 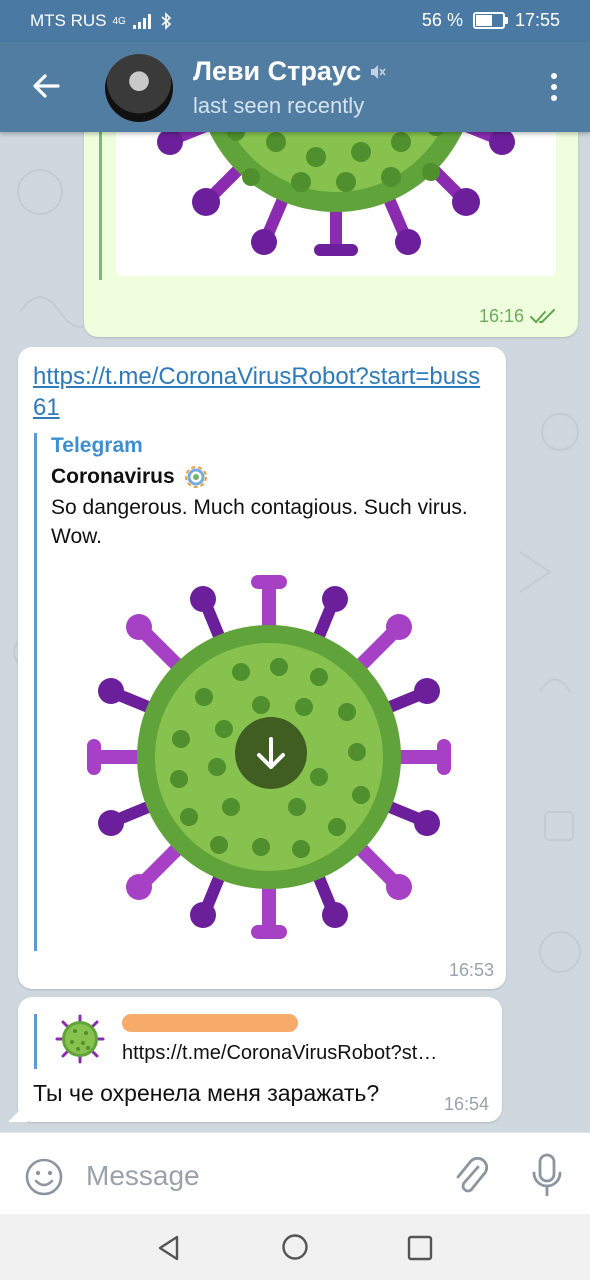 I want to click on nav-home-icon, so click(x=295, y=1247).